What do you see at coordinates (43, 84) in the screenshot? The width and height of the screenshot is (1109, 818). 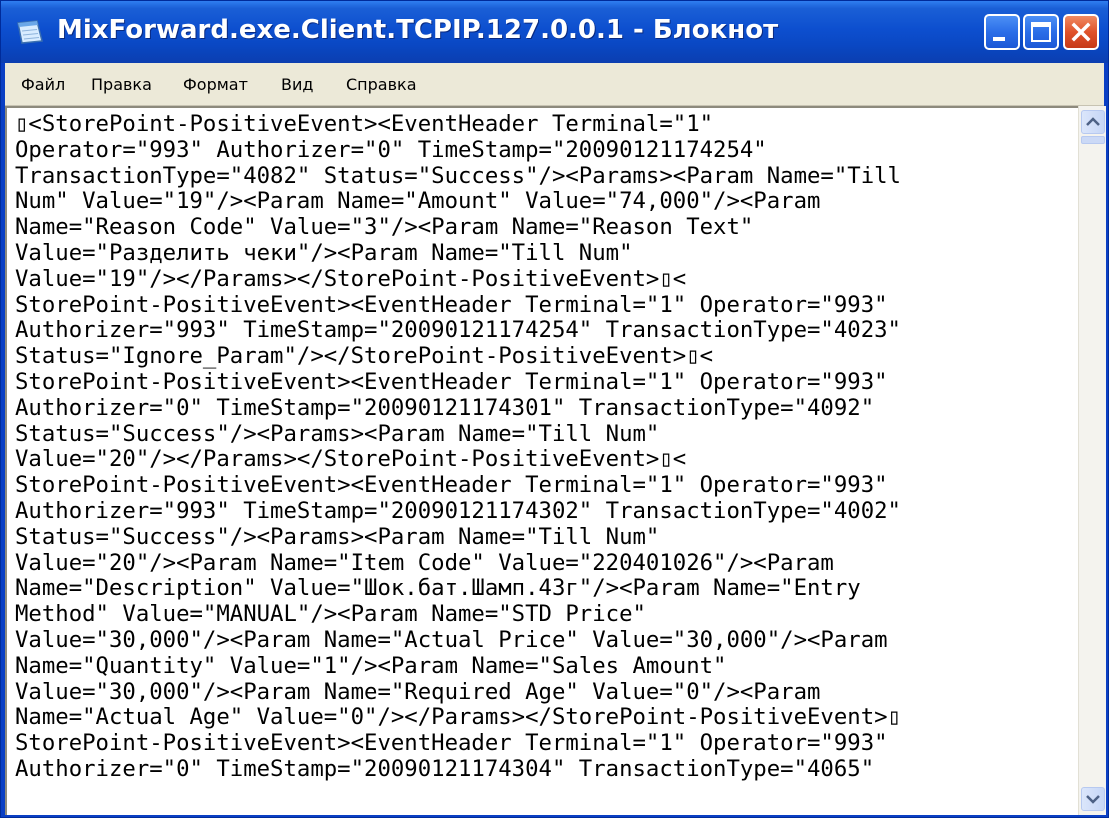 I see `menu-file: Файл` at bounding box center [43, 84].